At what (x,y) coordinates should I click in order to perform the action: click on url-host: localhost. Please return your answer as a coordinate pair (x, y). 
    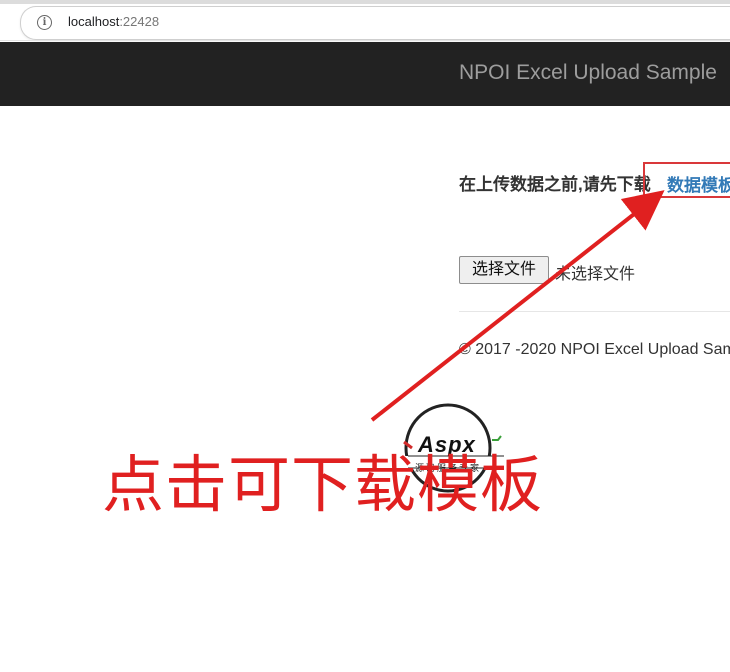
    Looking at the image, I should click on (94, 21).